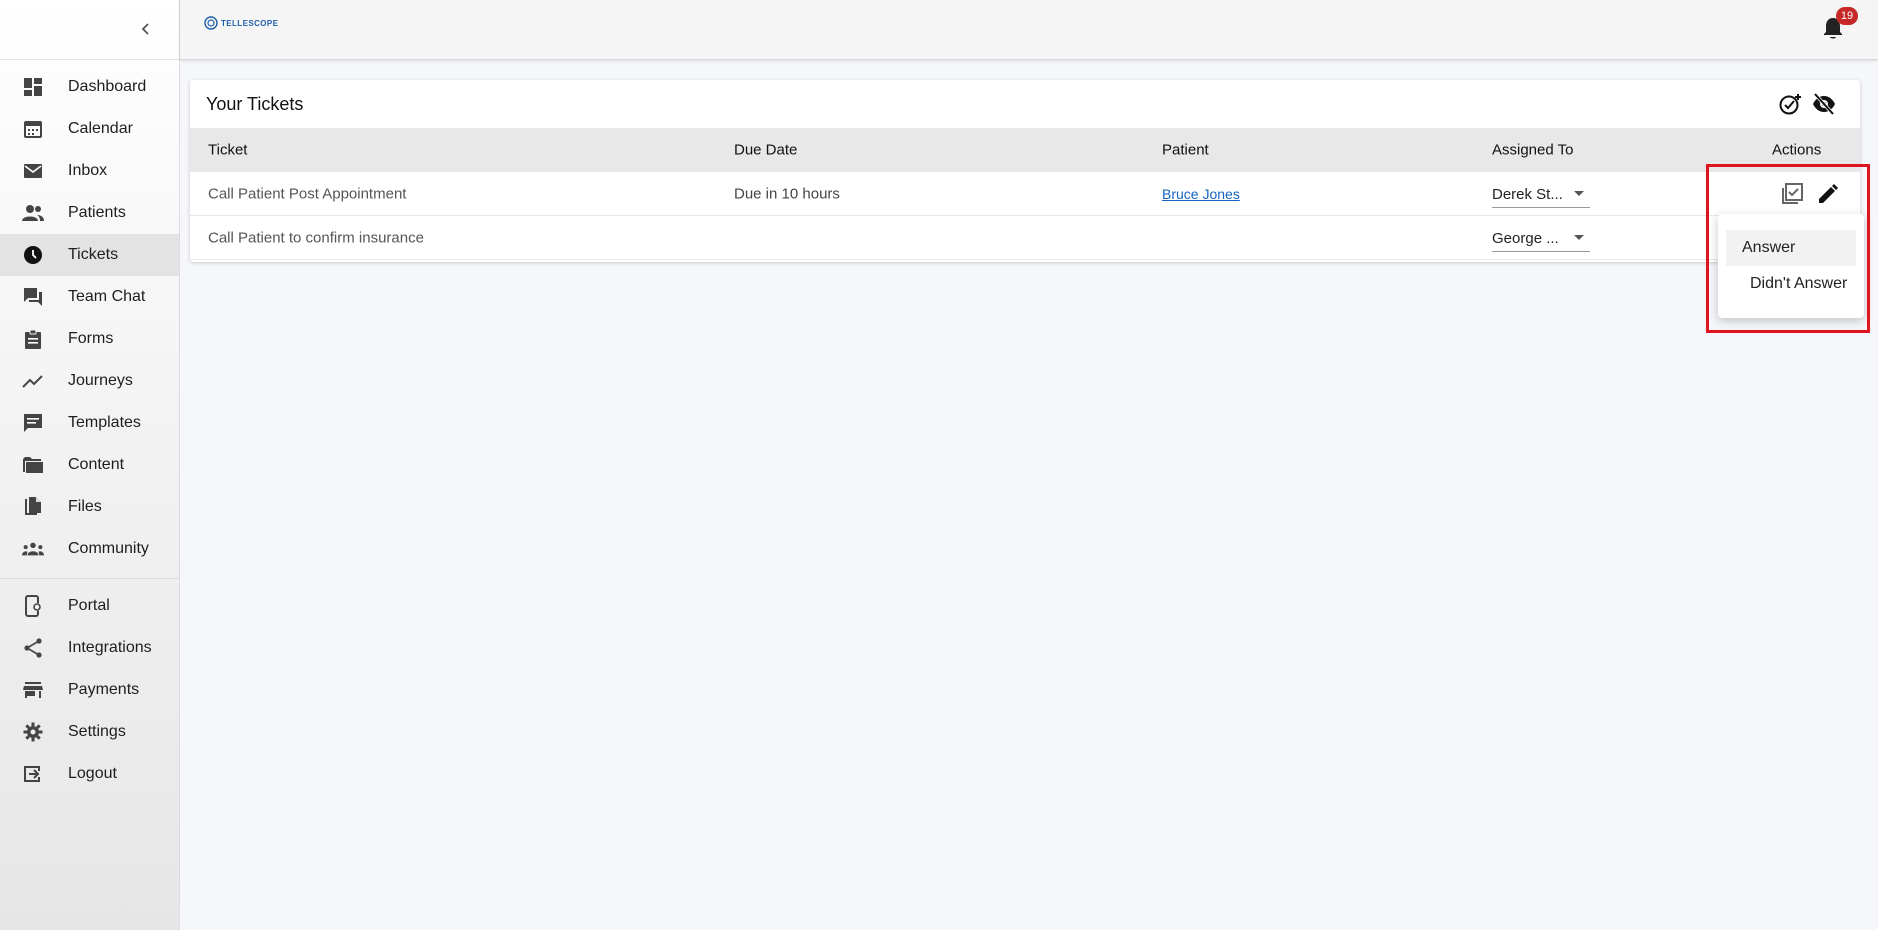  Describe the element at coordinates (104, 422) in the screenshot. I see `sidebar-item-label: Templates` at that location.